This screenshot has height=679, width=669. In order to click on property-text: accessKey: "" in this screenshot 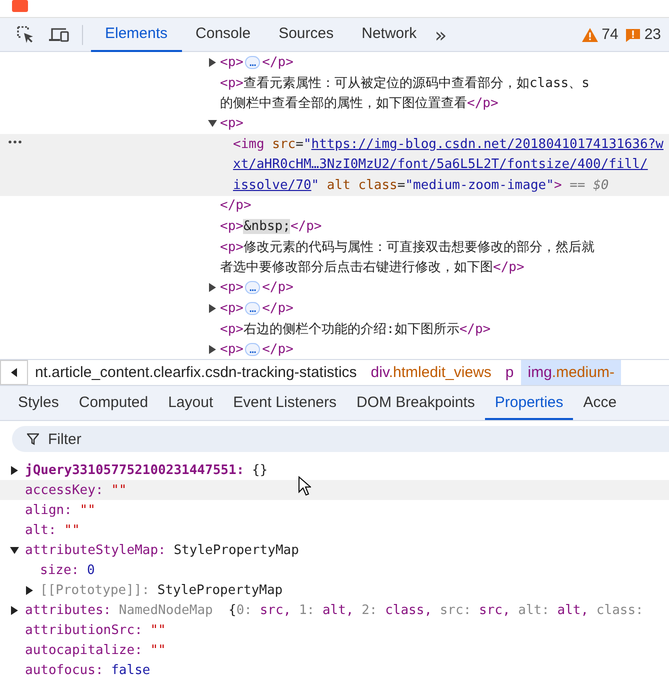, I will do `click(76, 490)`.